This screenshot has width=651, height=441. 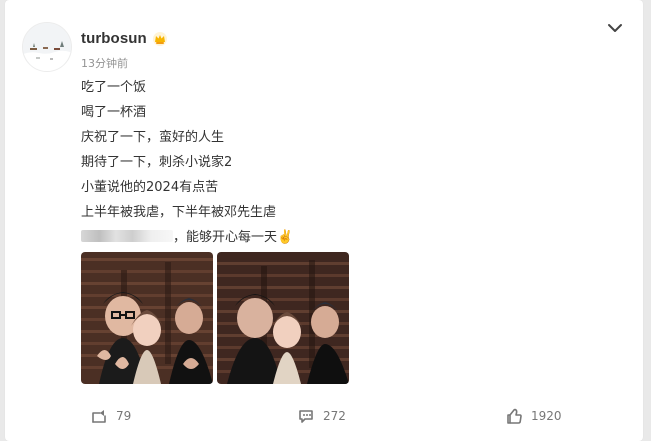 What do you see at coordinates (127, 236) in the screenshot?
I see `redacted-text-blur` at bounding box center [127, 236].